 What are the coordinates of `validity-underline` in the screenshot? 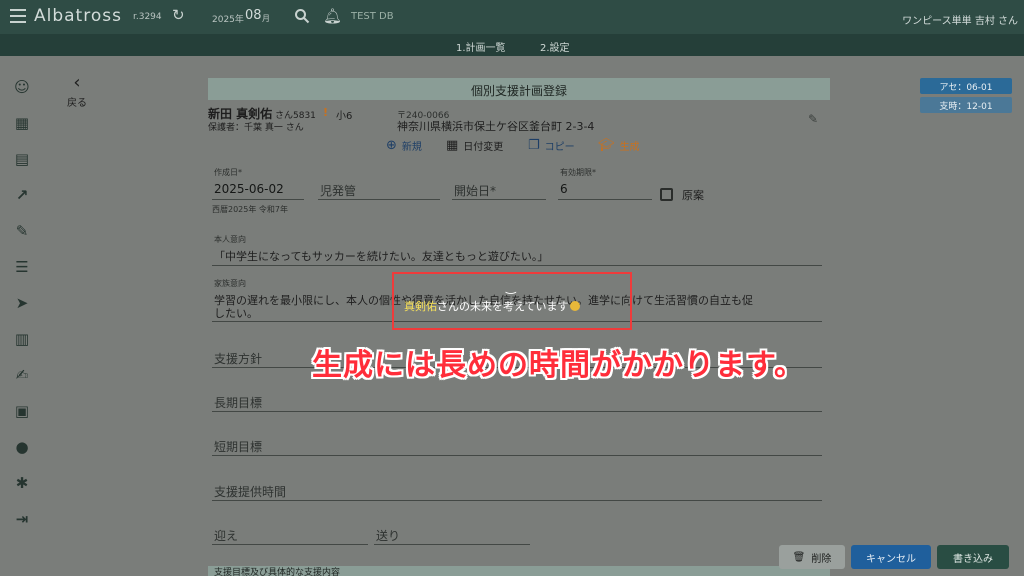 It's located at (605, 199).